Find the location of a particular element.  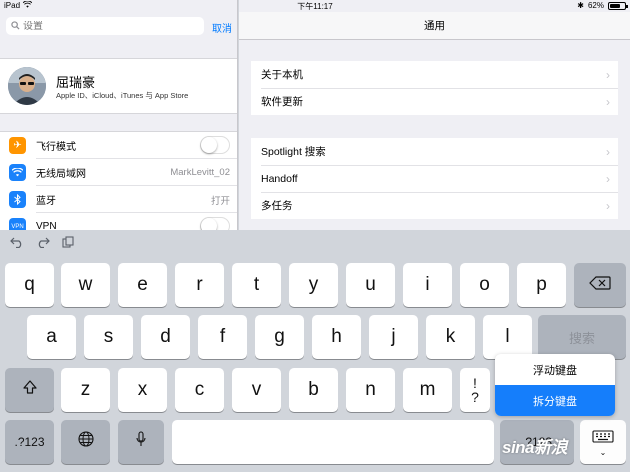

sidebar-item-bluetooth: 蓝牙 打开 is located at coordinates (118, 199).